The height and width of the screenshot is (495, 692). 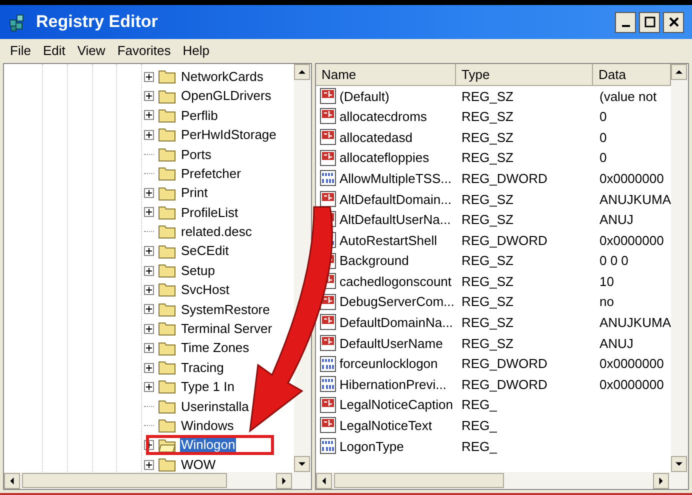 I want to click on menu-item: Help, so click(x=196, y=51).